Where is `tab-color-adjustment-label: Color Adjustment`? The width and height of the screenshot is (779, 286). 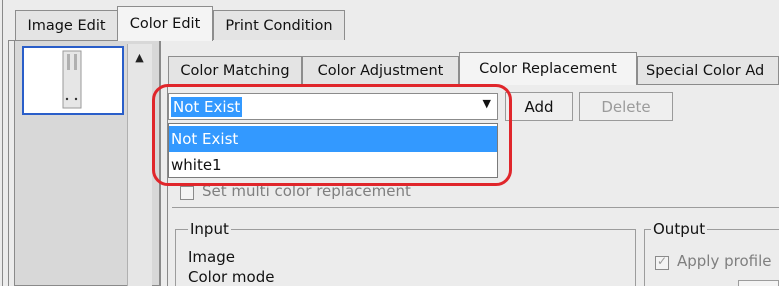
tab-color-adjustment-label: Color Adjustment is located at coordinates (380, 70).